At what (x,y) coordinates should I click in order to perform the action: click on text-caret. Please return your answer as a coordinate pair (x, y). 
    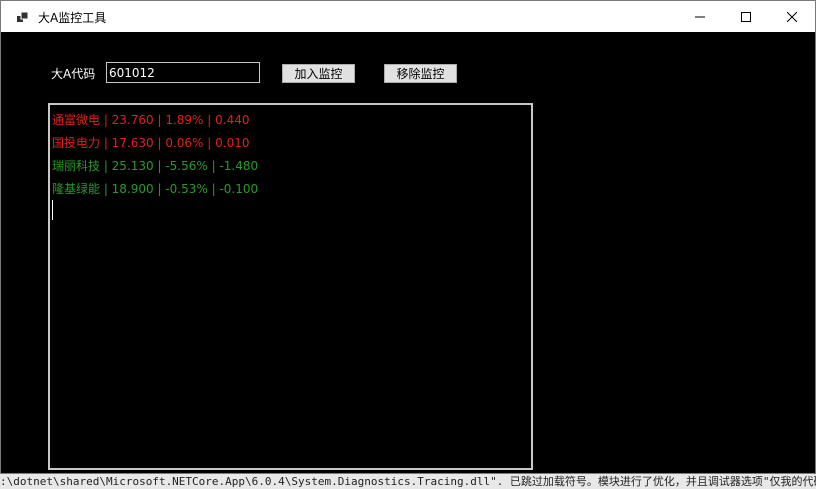
    Looking at the image, I should click on (52, 210).